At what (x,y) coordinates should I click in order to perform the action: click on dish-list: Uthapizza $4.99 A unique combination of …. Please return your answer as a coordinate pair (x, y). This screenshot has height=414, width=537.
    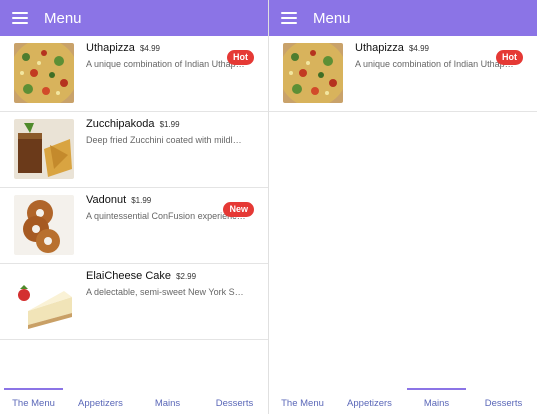
    Looking at the image, I should click on (403, 74).